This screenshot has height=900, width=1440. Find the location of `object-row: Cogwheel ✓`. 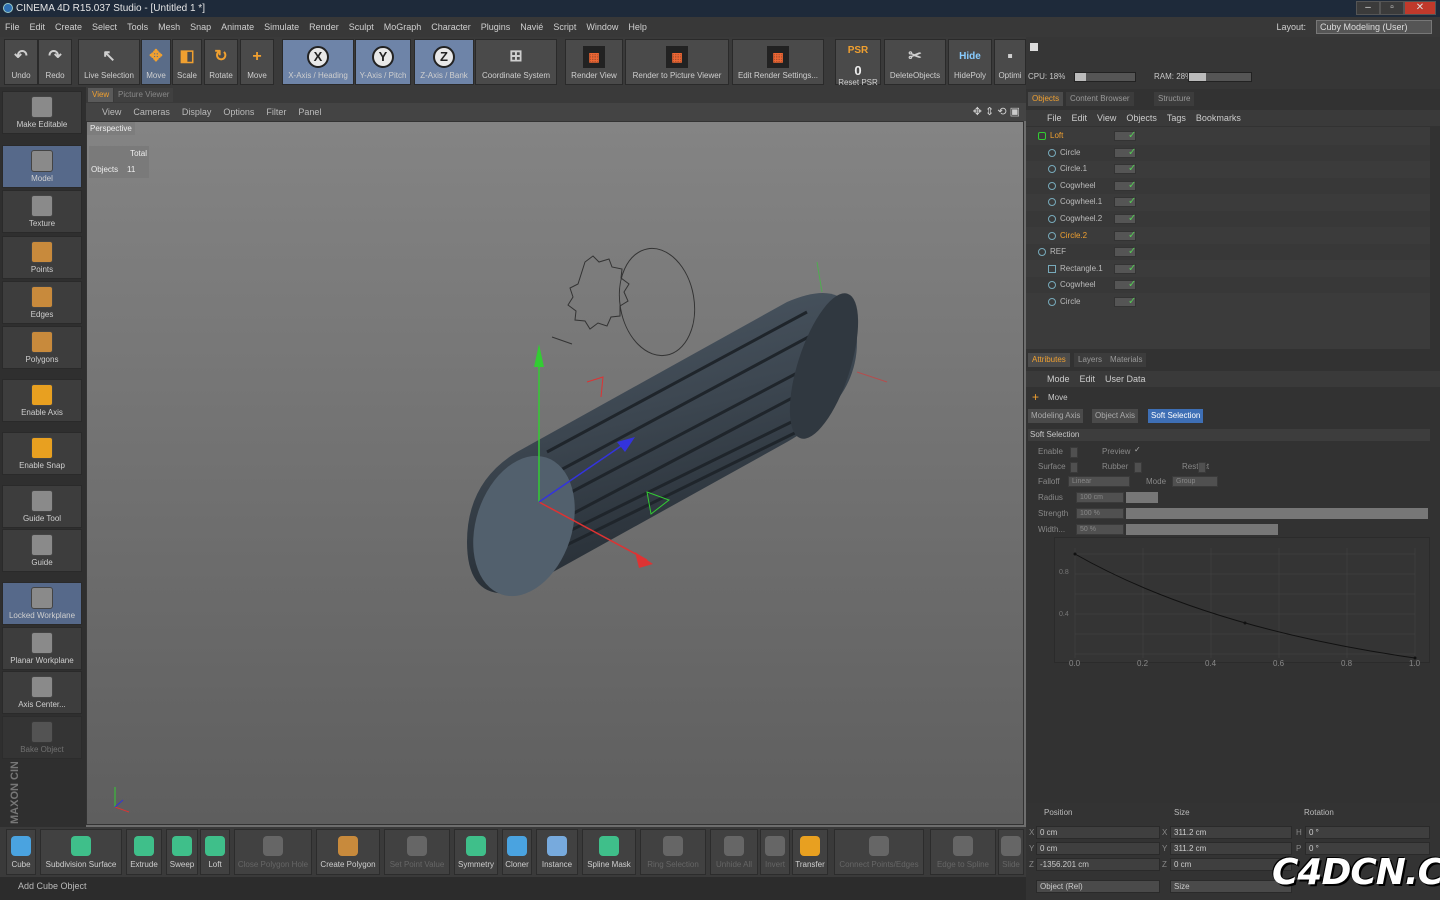

object-row: Cogwheel ✓ is located at coordinates (1228, 285).